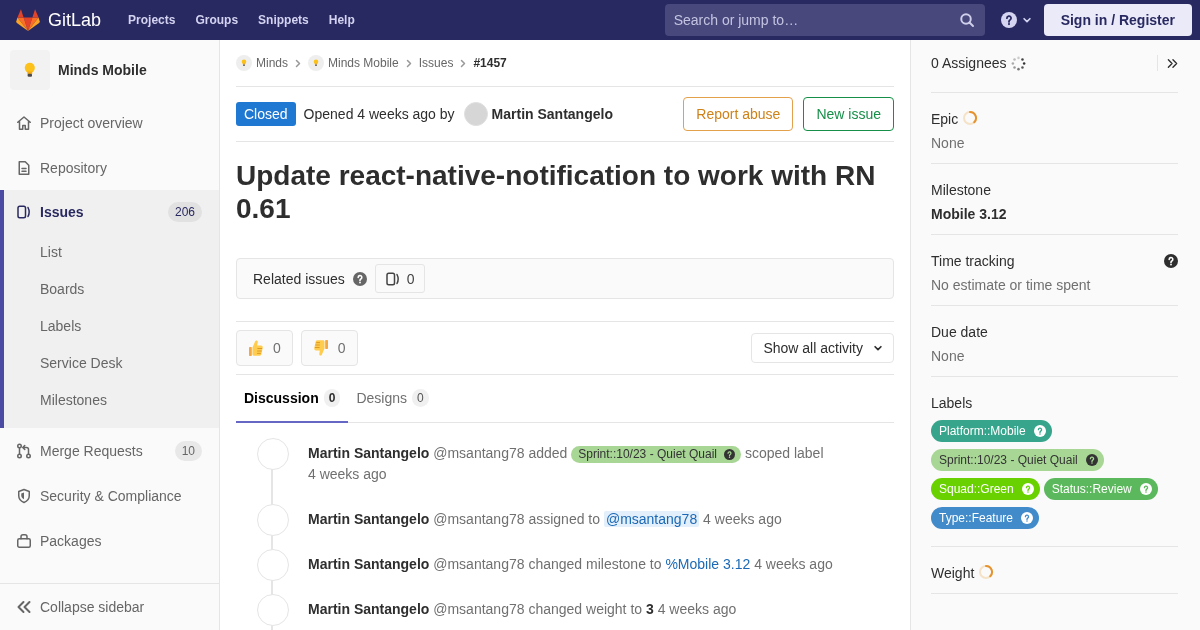 The height and width of the screenshot is (630, 1200). Describe the element at coordinates (184, 212) in the screenshot. I see `count-badge: 206` at that location.